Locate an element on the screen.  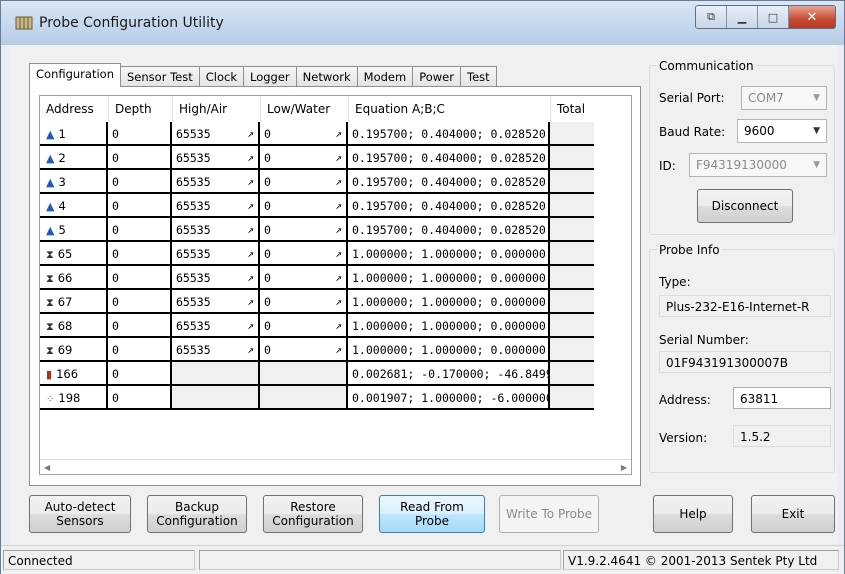
address-input: 63811 is located at coordinates (782, 398).